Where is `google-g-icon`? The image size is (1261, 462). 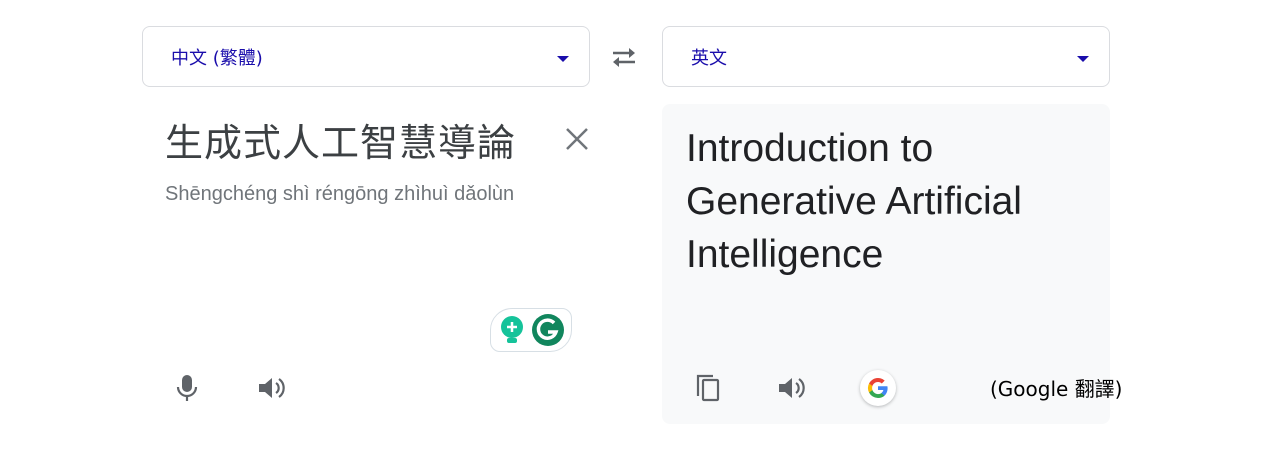 google-g-icon is located at coordinates (877, 388).